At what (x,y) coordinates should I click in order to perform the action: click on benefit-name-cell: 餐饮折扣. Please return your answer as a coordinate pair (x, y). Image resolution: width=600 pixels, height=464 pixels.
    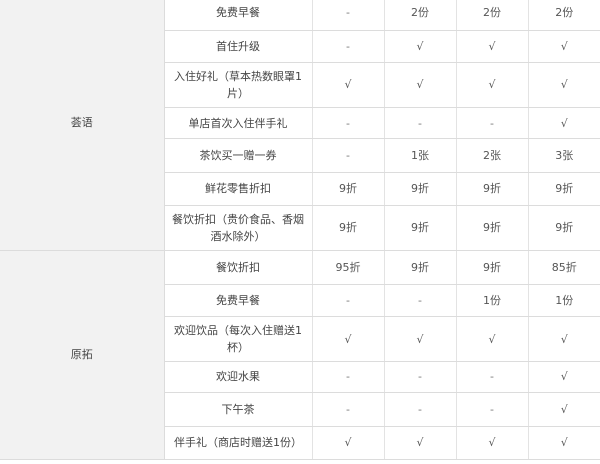
    Looking at the image, I should click on (238, 267).